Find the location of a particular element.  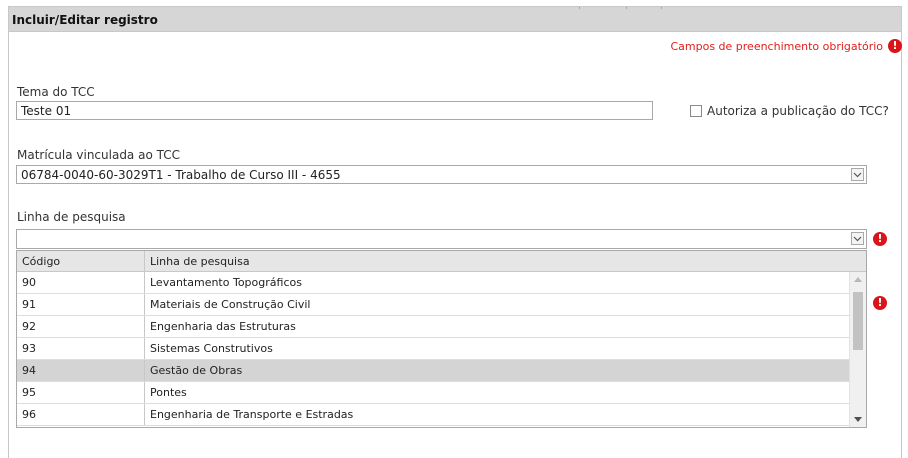

matricula-label: Matrícula vinculada ao TCC is located at coordinates (98, 155).